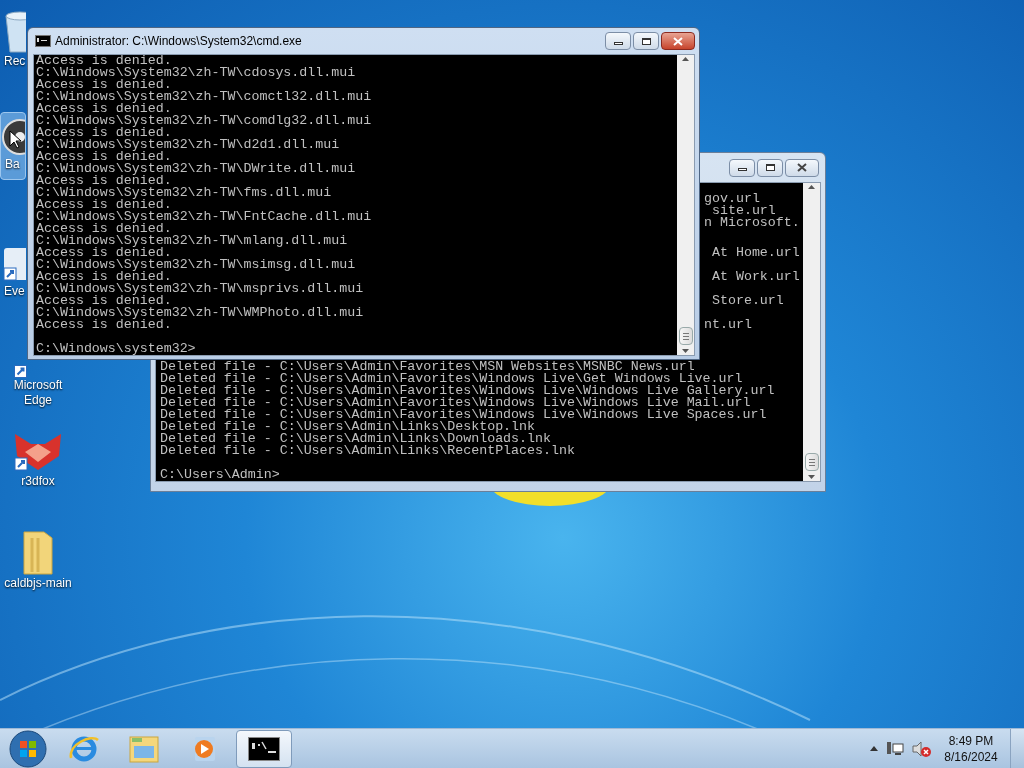  What do you see at coordinates (184, 193) in the screenshot?
I see `console-line: C:\Windows\System32\zh-TW\fms.dll.mui` at bounding box center [184, 193].